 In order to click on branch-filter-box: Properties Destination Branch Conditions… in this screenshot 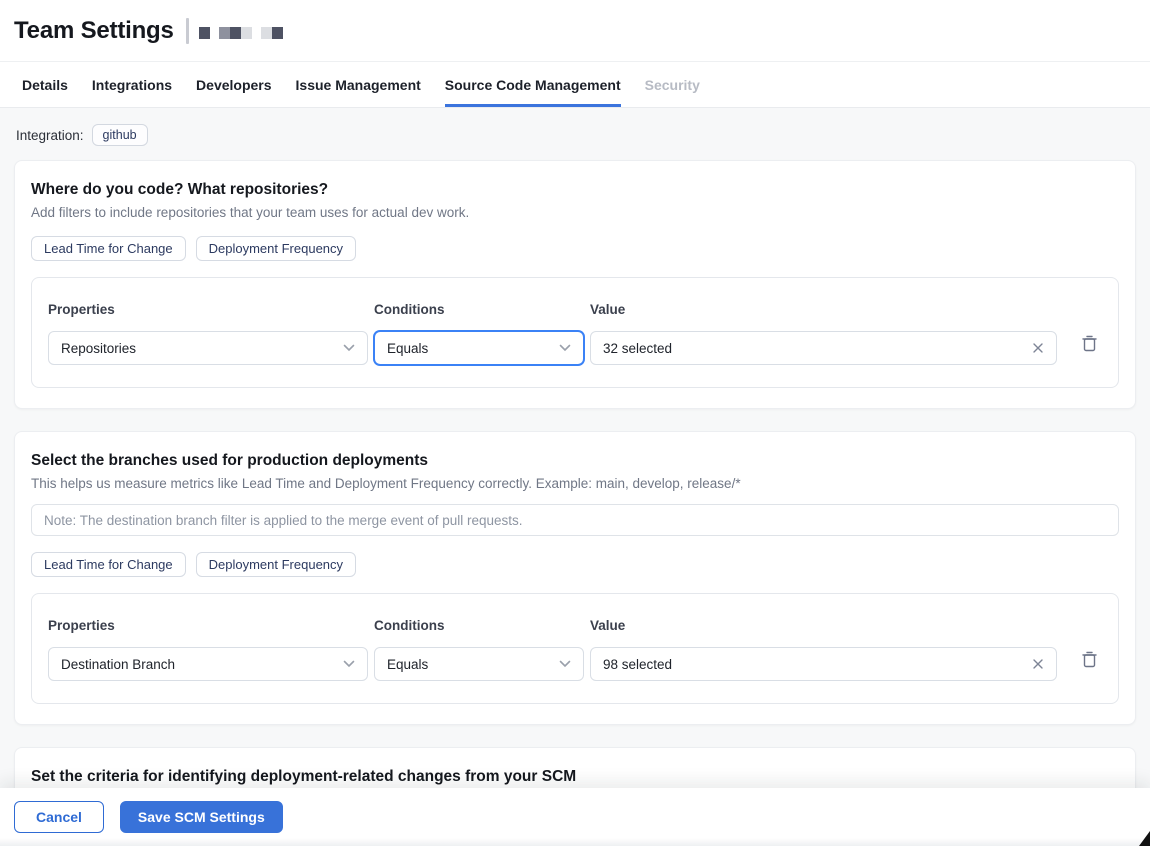, I will do `click(575, 648)`.